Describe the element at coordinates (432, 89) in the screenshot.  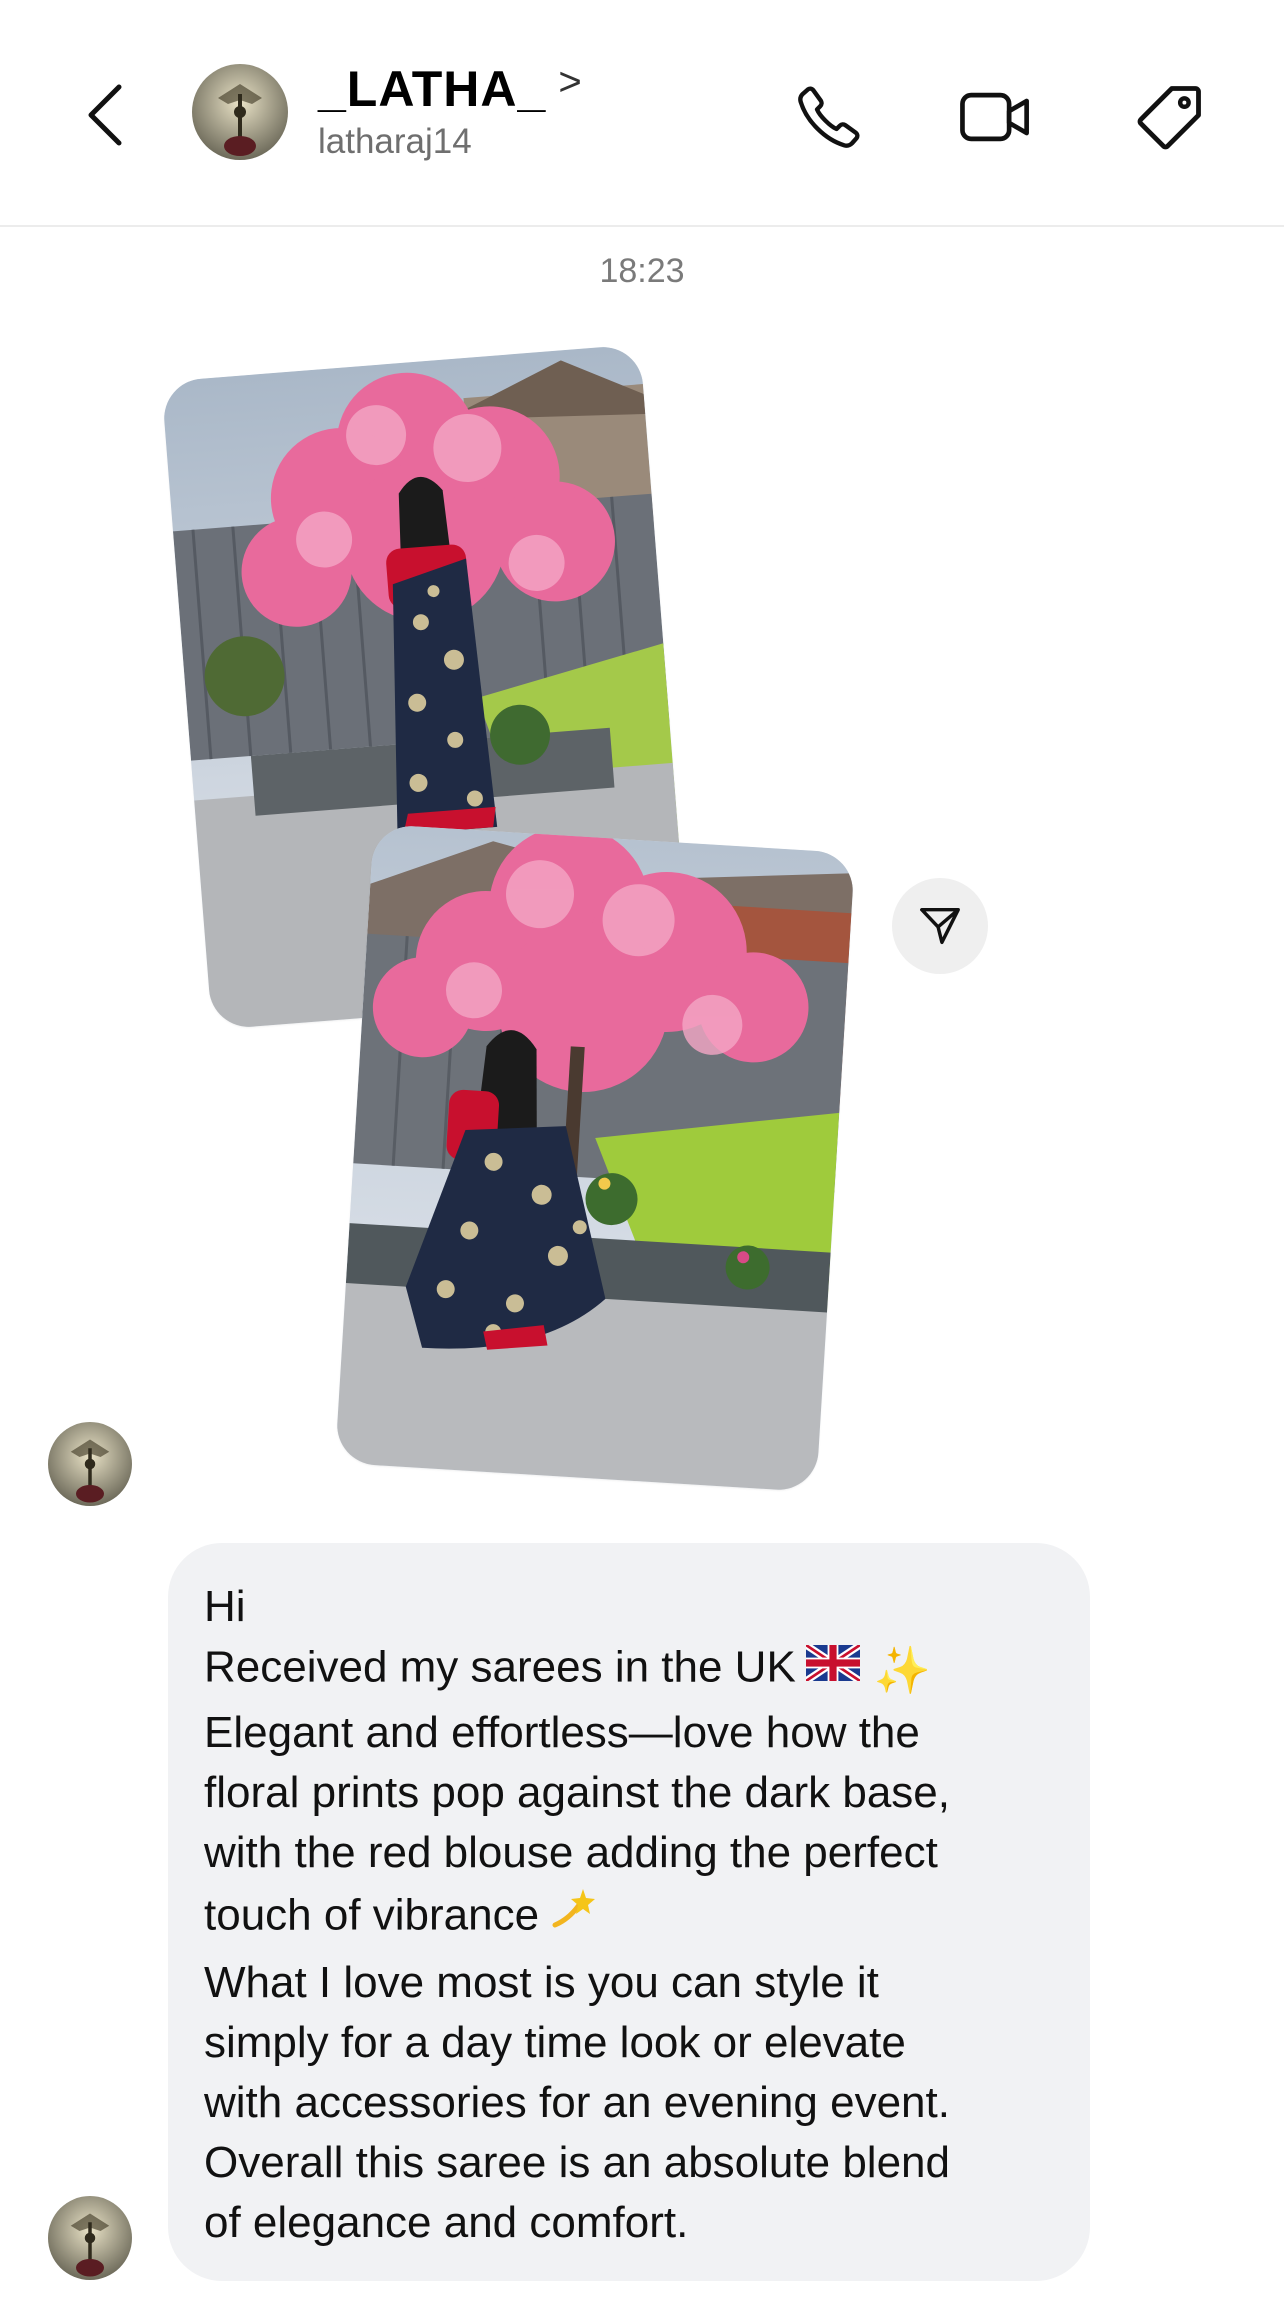
I see `contact-name: _LATHA_` at that location.